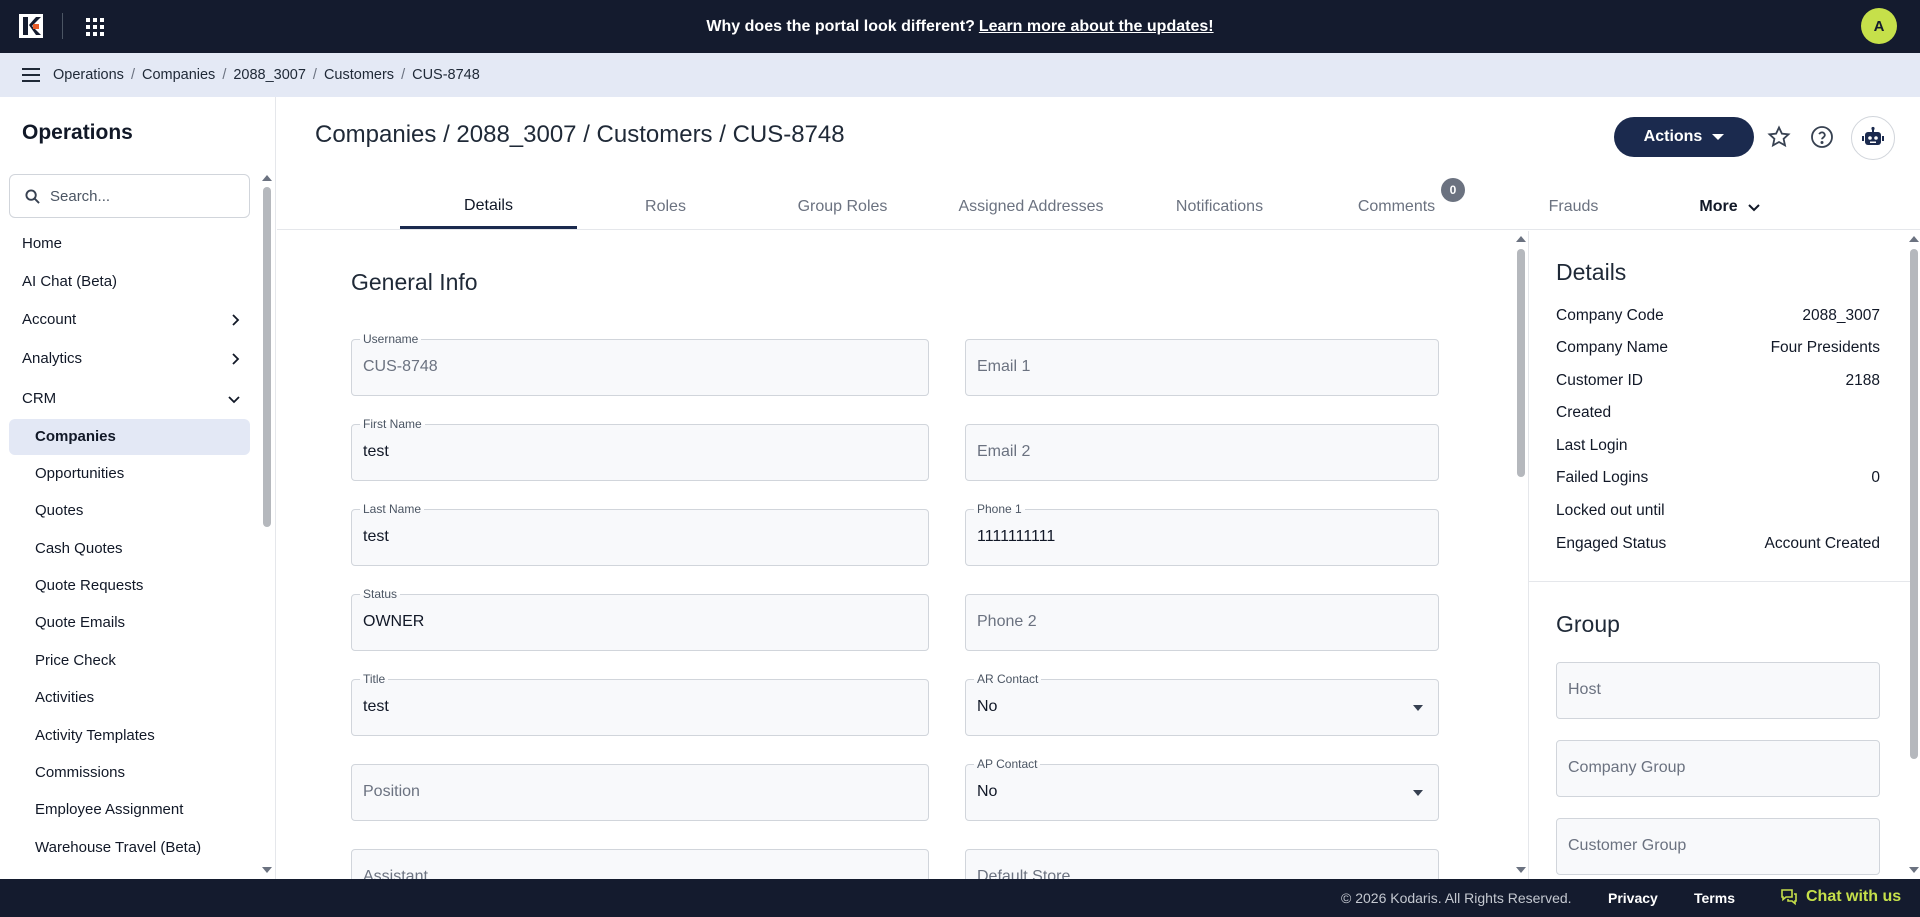 This screenshot has height=917, width=1920. Describe the element at coordinates (1718, 315) in the screenshot. I see `detail-row-company-code: Company Code 2088_3007` at that location.